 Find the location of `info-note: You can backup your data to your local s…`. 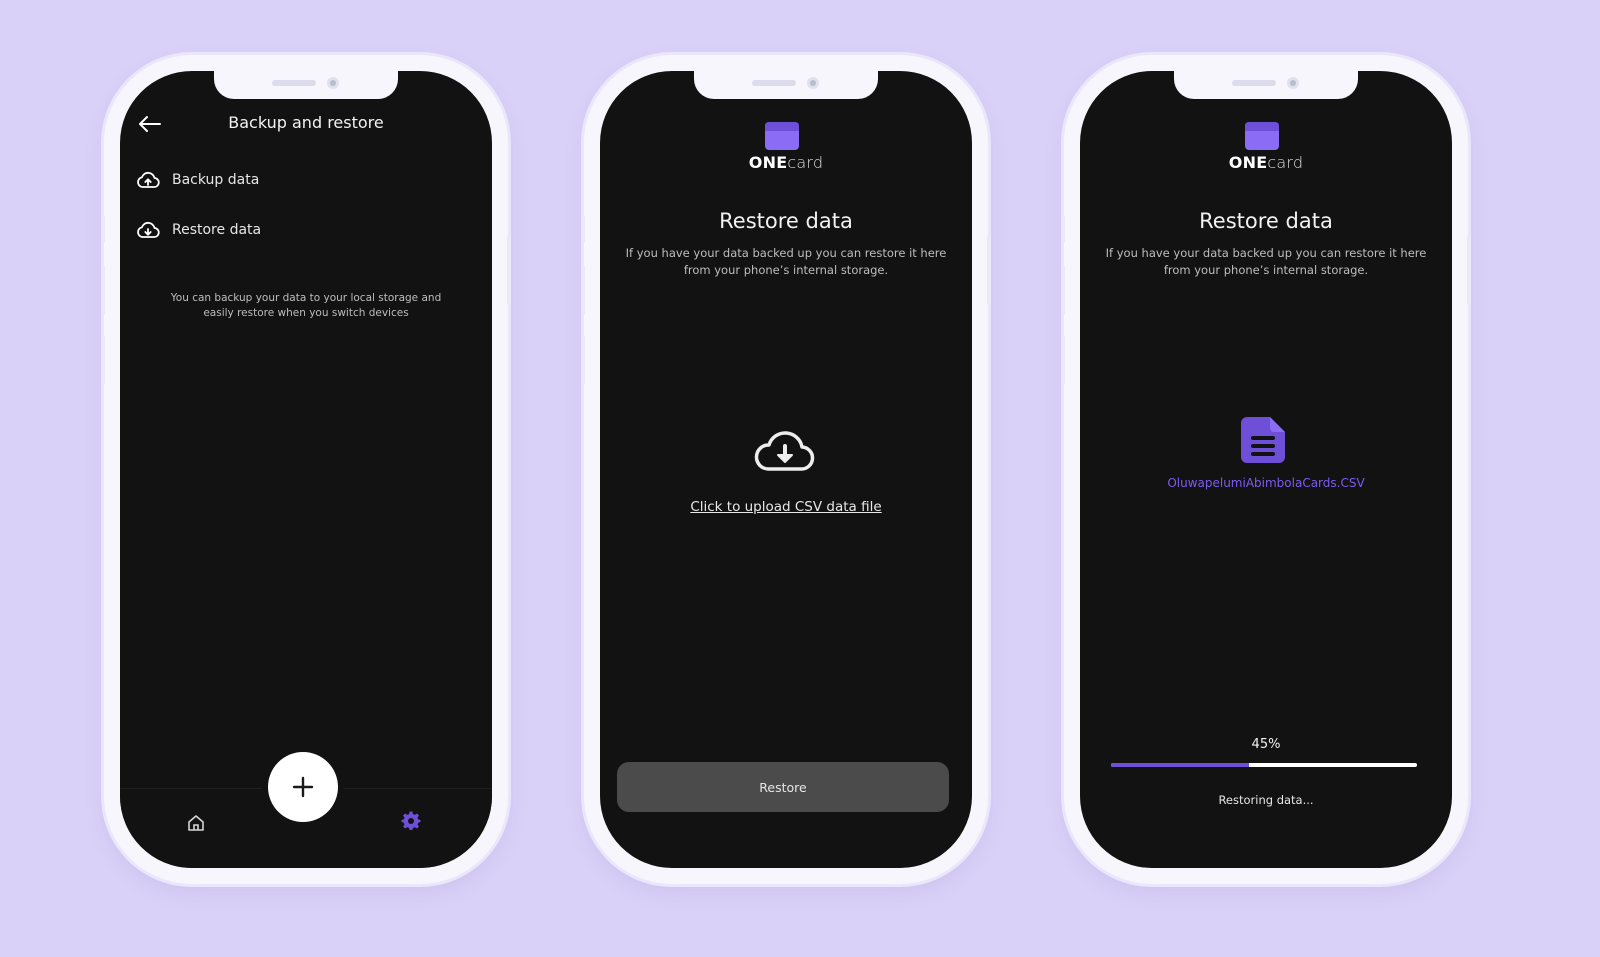

info-note: You can backup your data to your local s… is located at coordinates (306, 305).